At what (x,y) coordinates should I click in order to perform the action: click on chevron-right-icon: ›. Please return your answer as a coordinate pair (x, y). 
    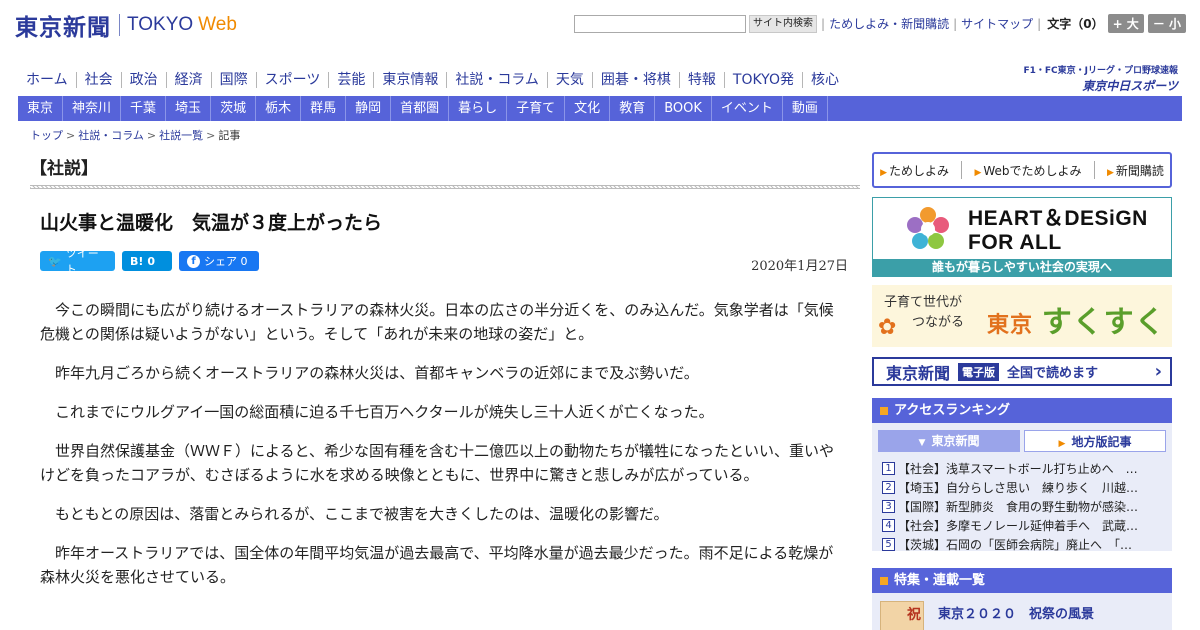
    Looking at the image, I should click on (1158, 371).